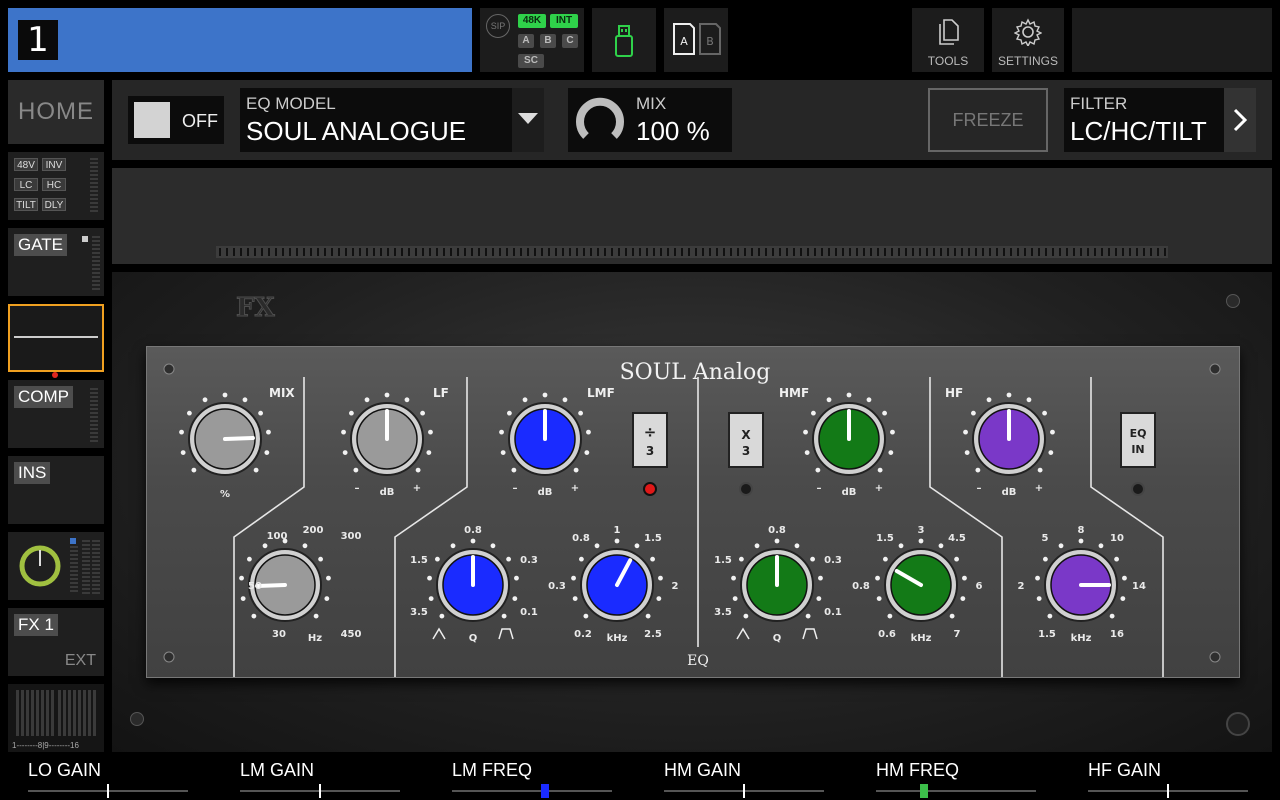  Describe the element at coordinates (746, 435) in the screenshot. I see `svg-text: X` at that location.